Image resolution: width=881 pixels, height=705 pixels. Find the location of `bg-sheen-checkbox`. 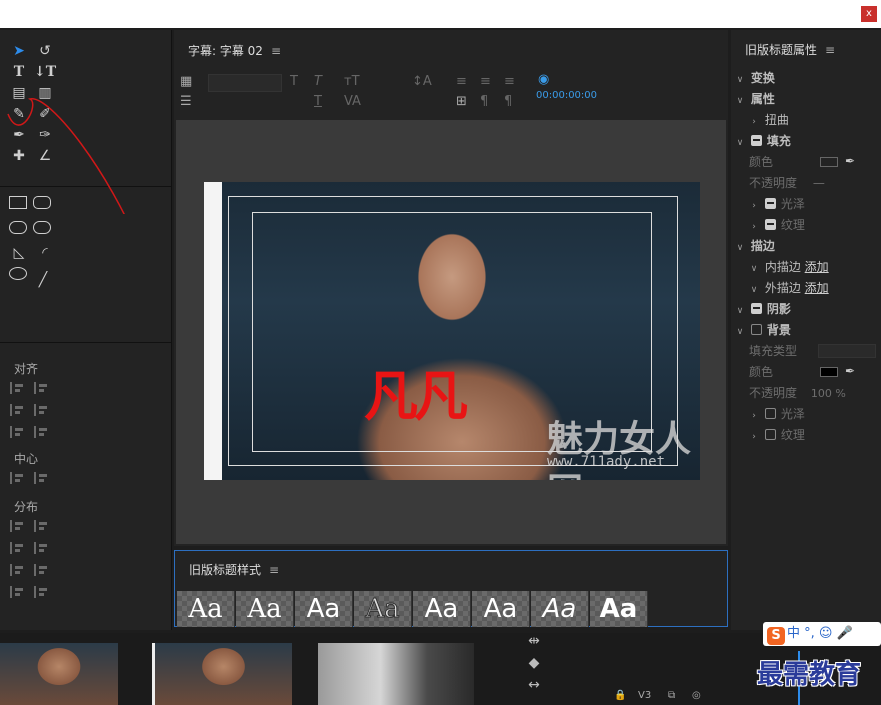

bg-sheen-checkbox is located at coordinates (770, 413).